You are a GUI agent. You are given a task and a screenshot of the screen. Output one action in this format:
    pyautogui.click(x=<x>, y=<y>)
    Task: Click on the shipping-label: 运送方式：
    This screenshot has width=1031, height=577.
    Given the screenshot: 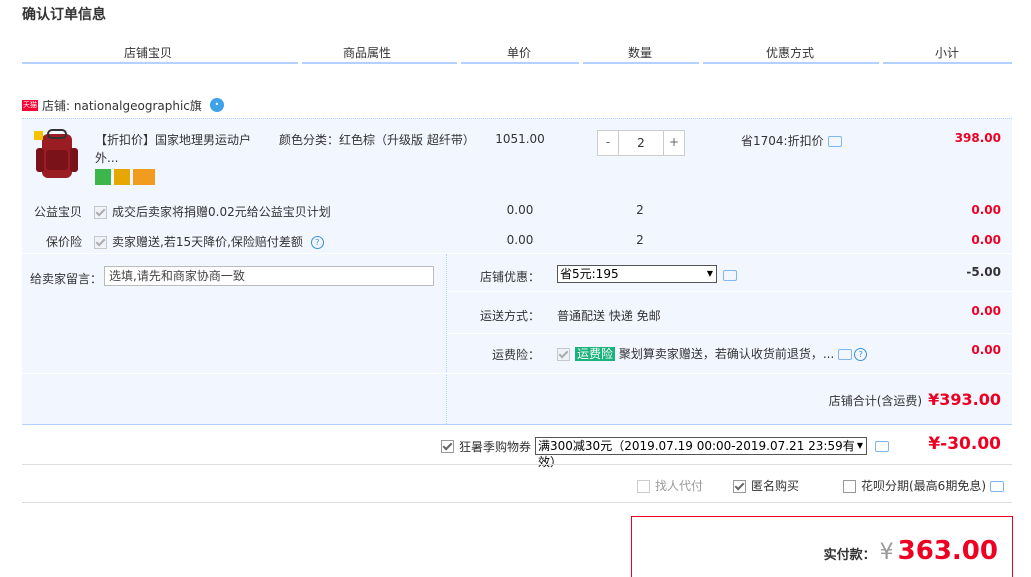 What is the action you would take?
    pyautogui.click(x=509, y=316)
    